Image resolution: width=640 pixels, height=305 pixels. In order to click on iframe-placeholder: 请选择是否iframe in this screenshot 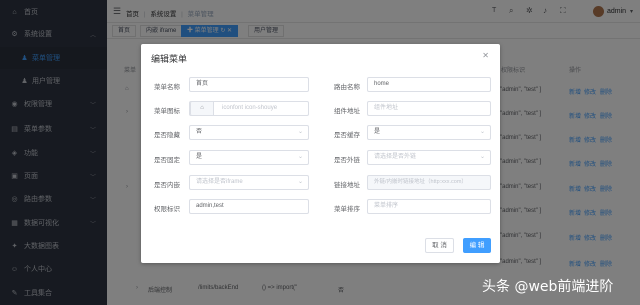, I will do `click(219, 182)`.